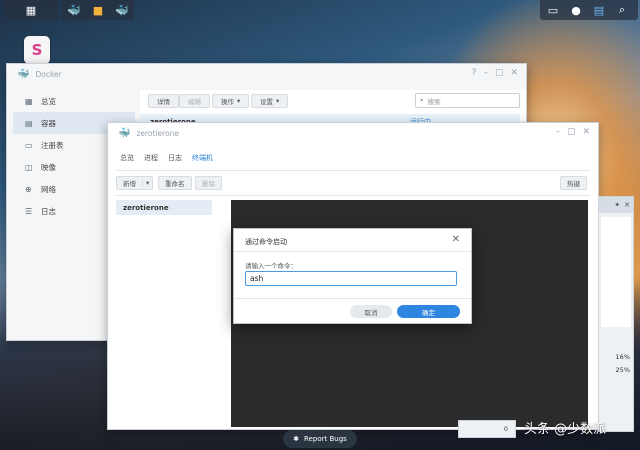 Image resolution: width=640 pixels, height=450 pixels. Describe the element at coordinates (158, 133) in the screenshot. I see `zt-window-title: zerotierone` at that location.